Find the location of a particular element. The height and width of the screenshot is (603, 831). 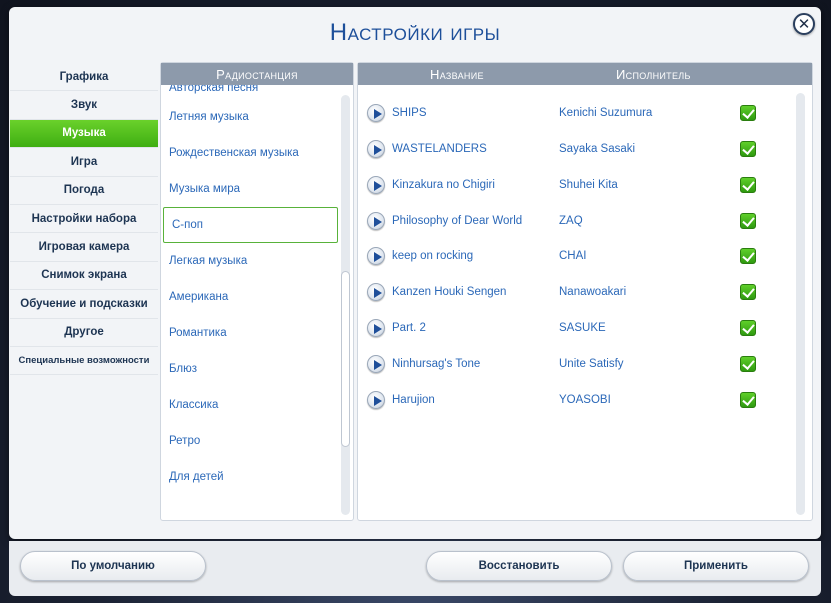

apply-button: Применить is located at coordinates (716, 566).